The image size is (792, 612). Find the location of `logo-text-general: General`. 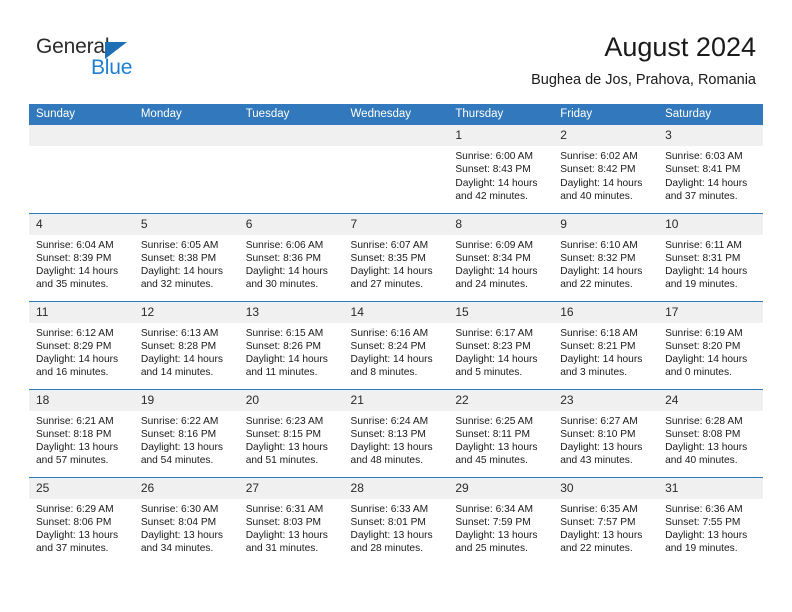

logo-text-general: General is located at coordinates (73, 46).